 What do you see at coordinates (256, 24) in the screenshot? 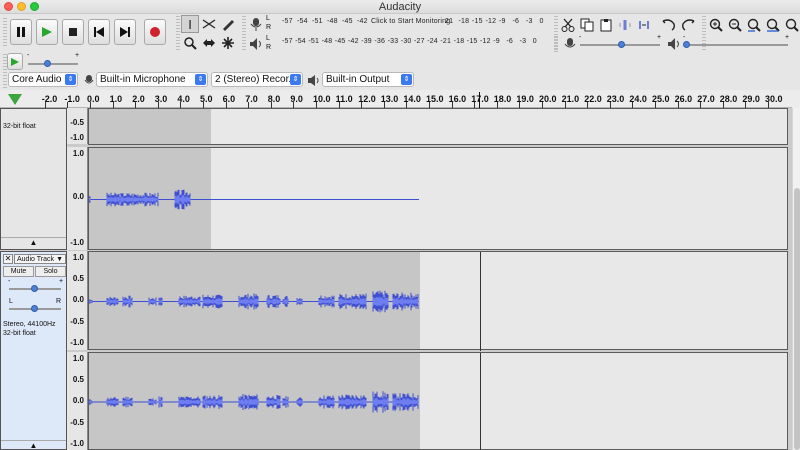
I see `microphone-icon` at bounding box center [256, 24].